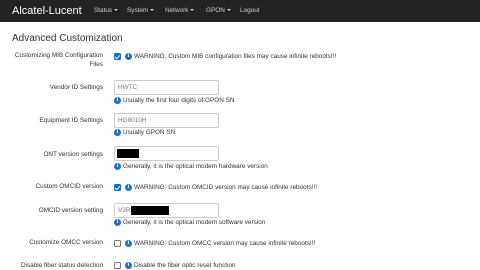 The image size is (480, 270). What do you see at coordinates (166, 120) in the screenshot?
I see `equipment-id-input: HG8010H` at bounding box center [166, 120].